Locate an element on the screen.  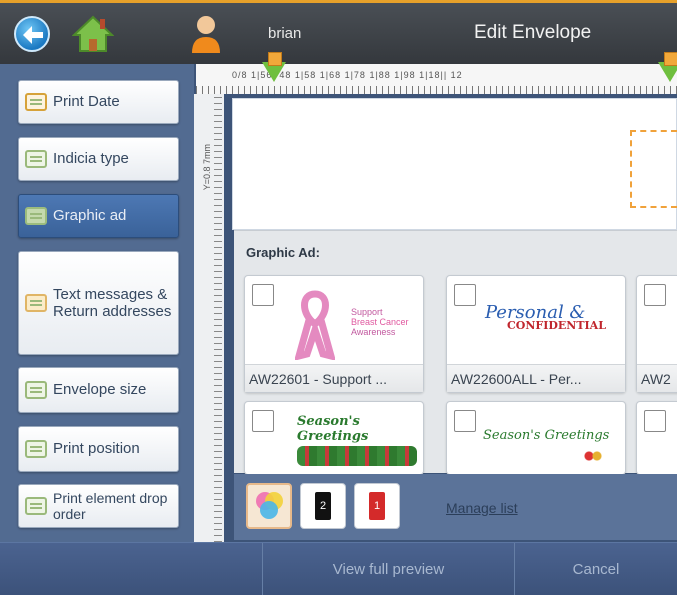
red-ink-button: 1 is located at coordinates (377, 506).